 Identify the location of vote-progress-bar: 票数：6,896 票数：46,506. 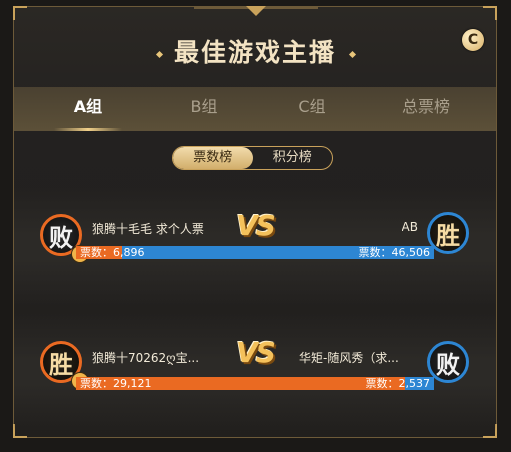
(255, 252).